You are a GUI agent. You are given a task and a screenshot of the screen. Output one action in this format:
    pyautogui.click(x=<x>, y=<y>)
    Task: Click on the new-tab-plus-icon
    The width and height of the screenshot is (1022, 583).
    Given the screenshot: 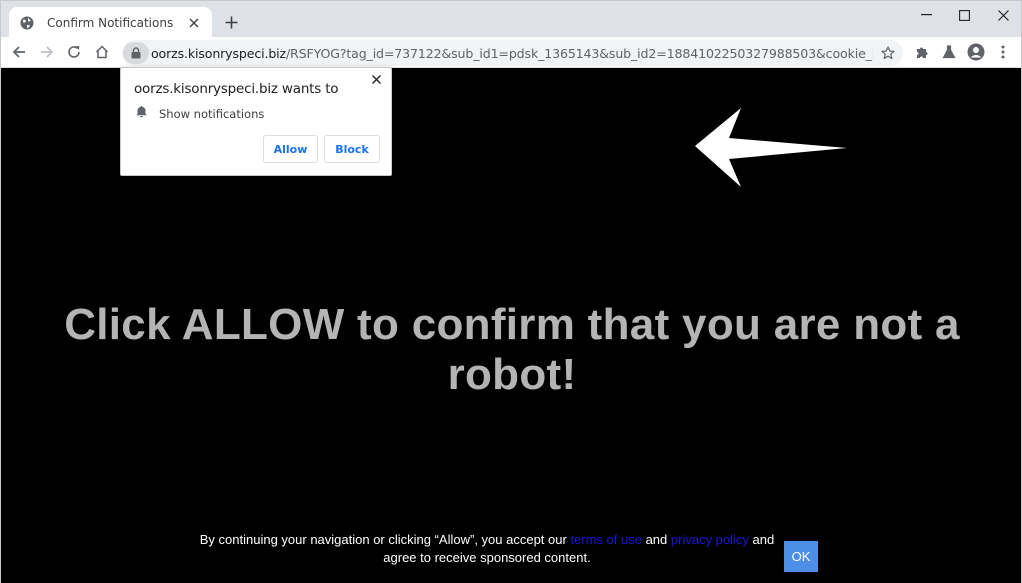 What is the action you would take?
    pyautogui.click(x=231, y=22)
    